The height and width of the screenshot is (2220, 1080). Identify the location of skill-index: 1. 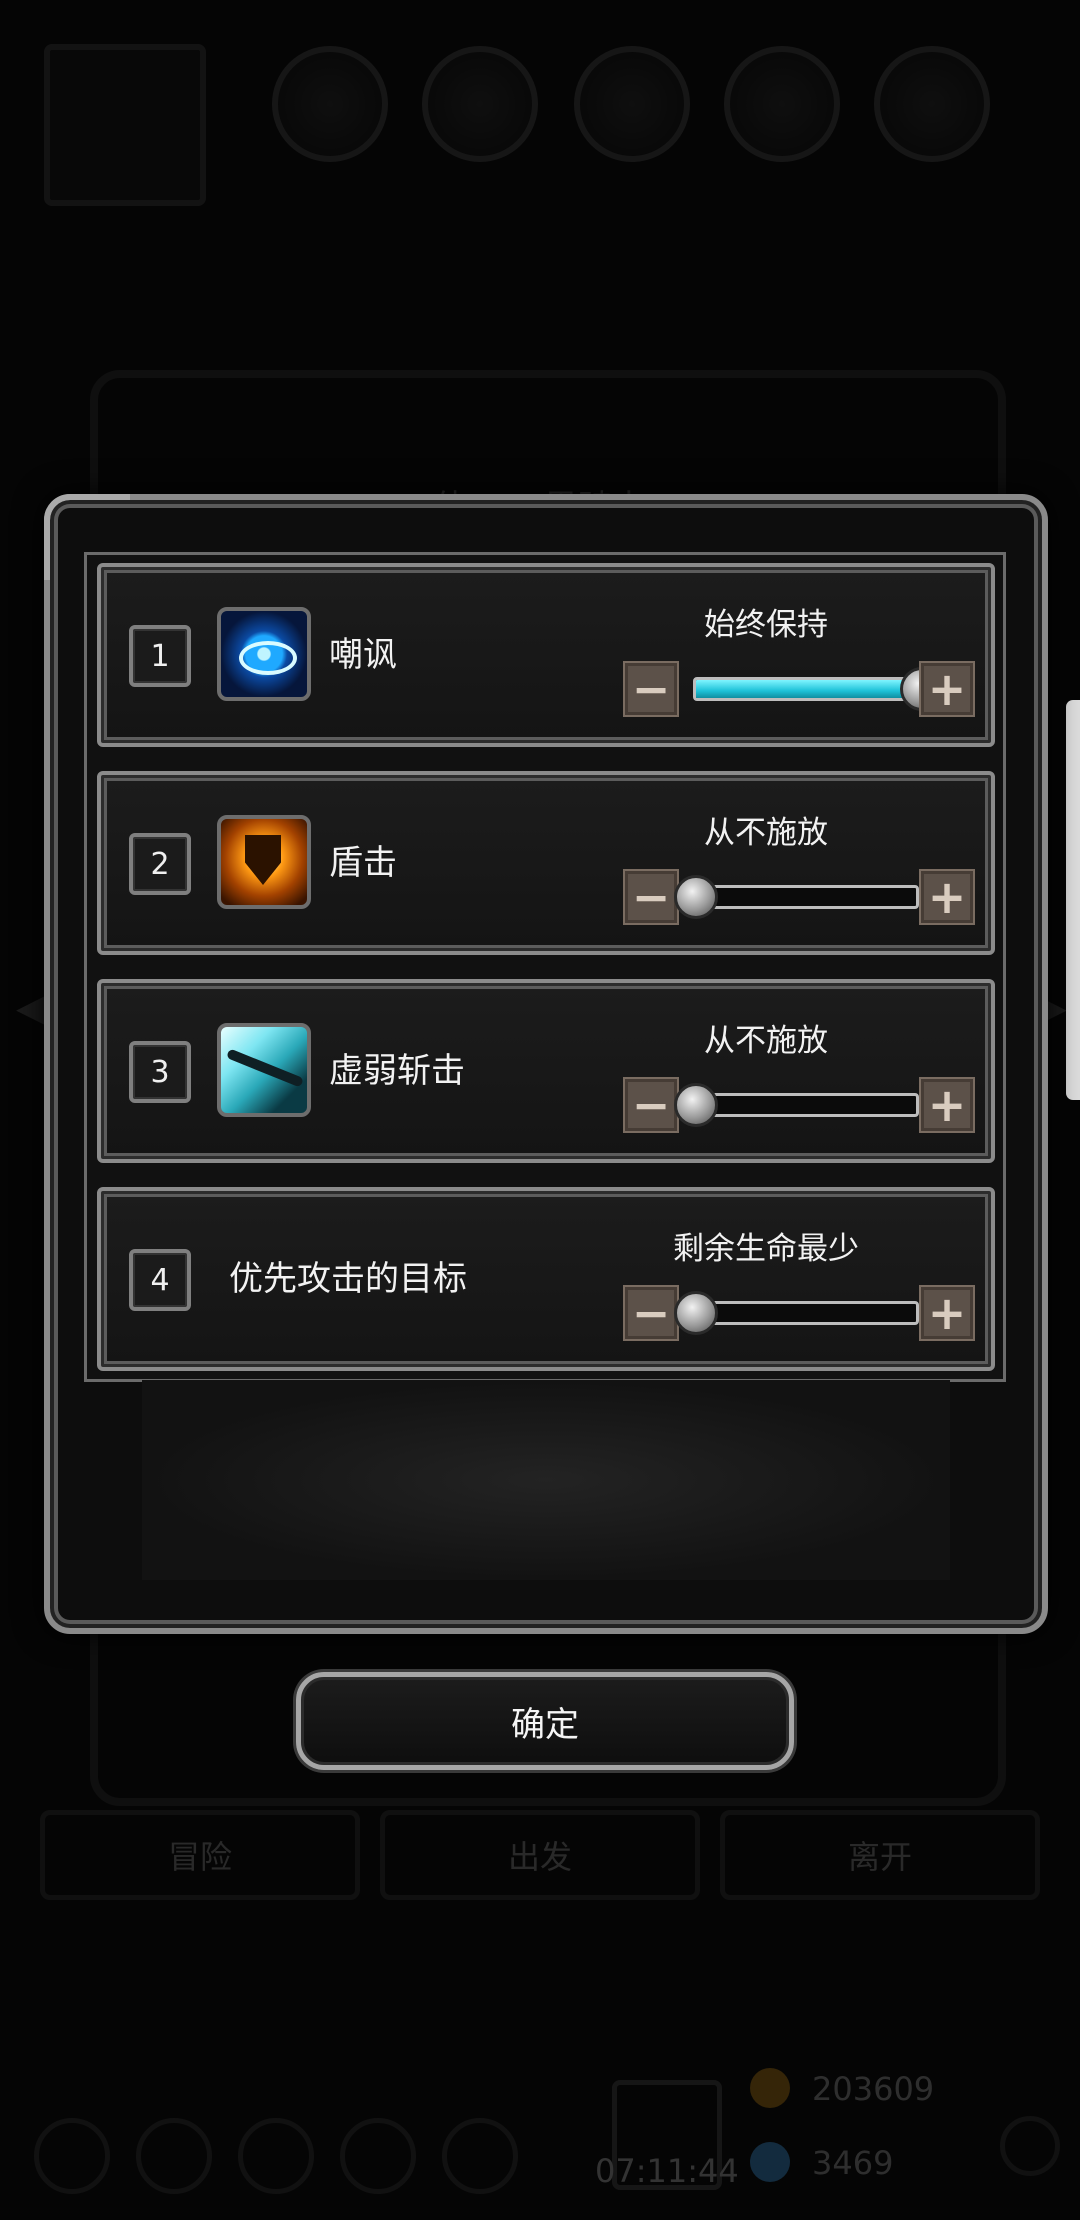
(160, 656).